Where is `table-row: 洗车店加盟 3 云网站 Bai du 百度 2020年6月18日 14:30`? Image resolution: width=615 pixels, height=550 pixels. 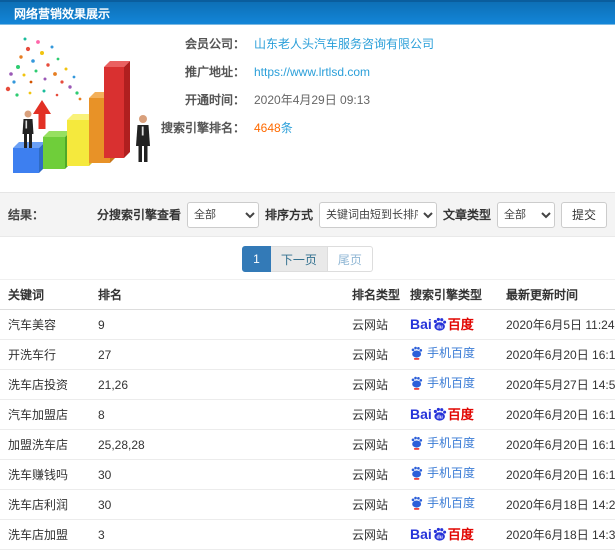 table-row: 洗车店加盟 3 云网站 Bai du 百度 2020年6月18日 14:30 is located at coordinates (307, 534).